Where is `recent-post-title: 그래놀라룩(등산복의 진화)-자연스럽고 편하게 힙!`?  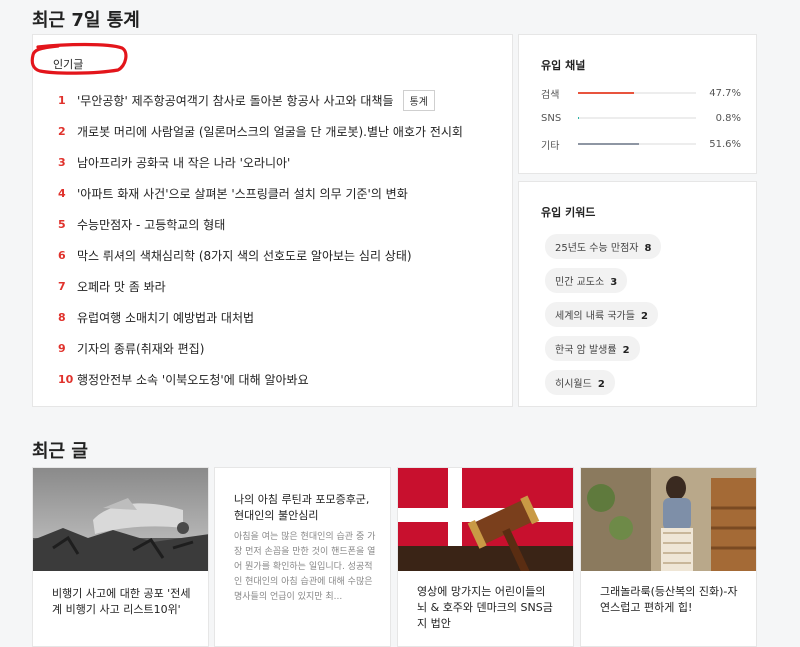 recent-post-title: 그래놀라룩(등산복의 진화)-자연스럽고 편하게 힙! is located at coordinates (671, 600).